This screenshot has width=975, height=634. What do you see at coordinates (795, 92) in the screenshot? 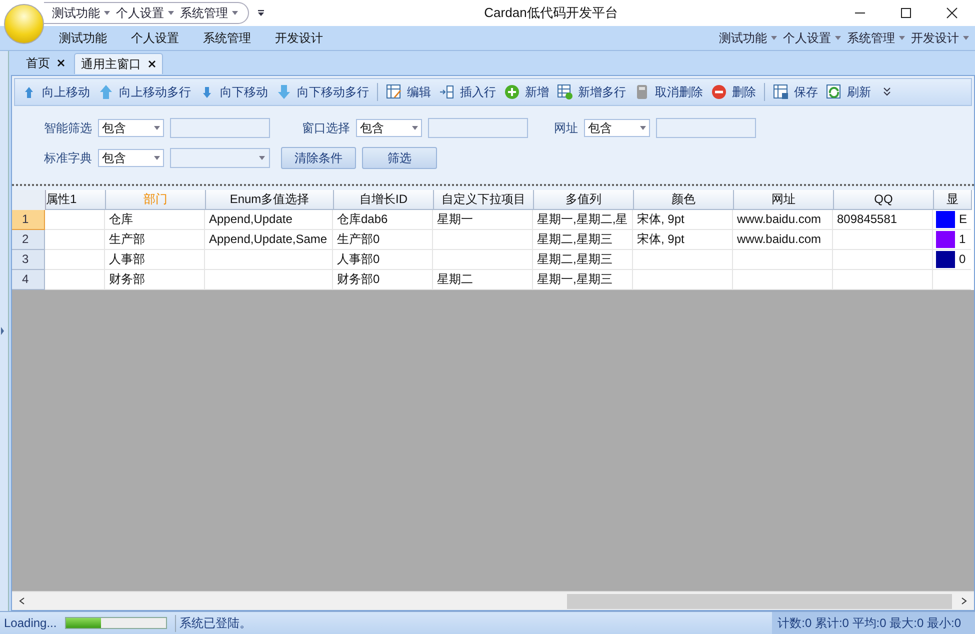
I see `toolbar-button: 保存` at bounding box center [795, 92].